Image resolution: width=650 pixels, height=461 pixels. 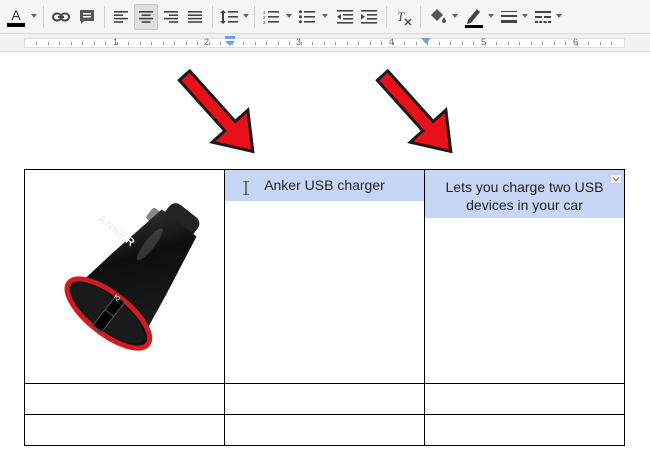 What do you see at coordinates (246, 188) in the screenshot?
I see `text-cursor-icon` at bounding box center [246, 188].